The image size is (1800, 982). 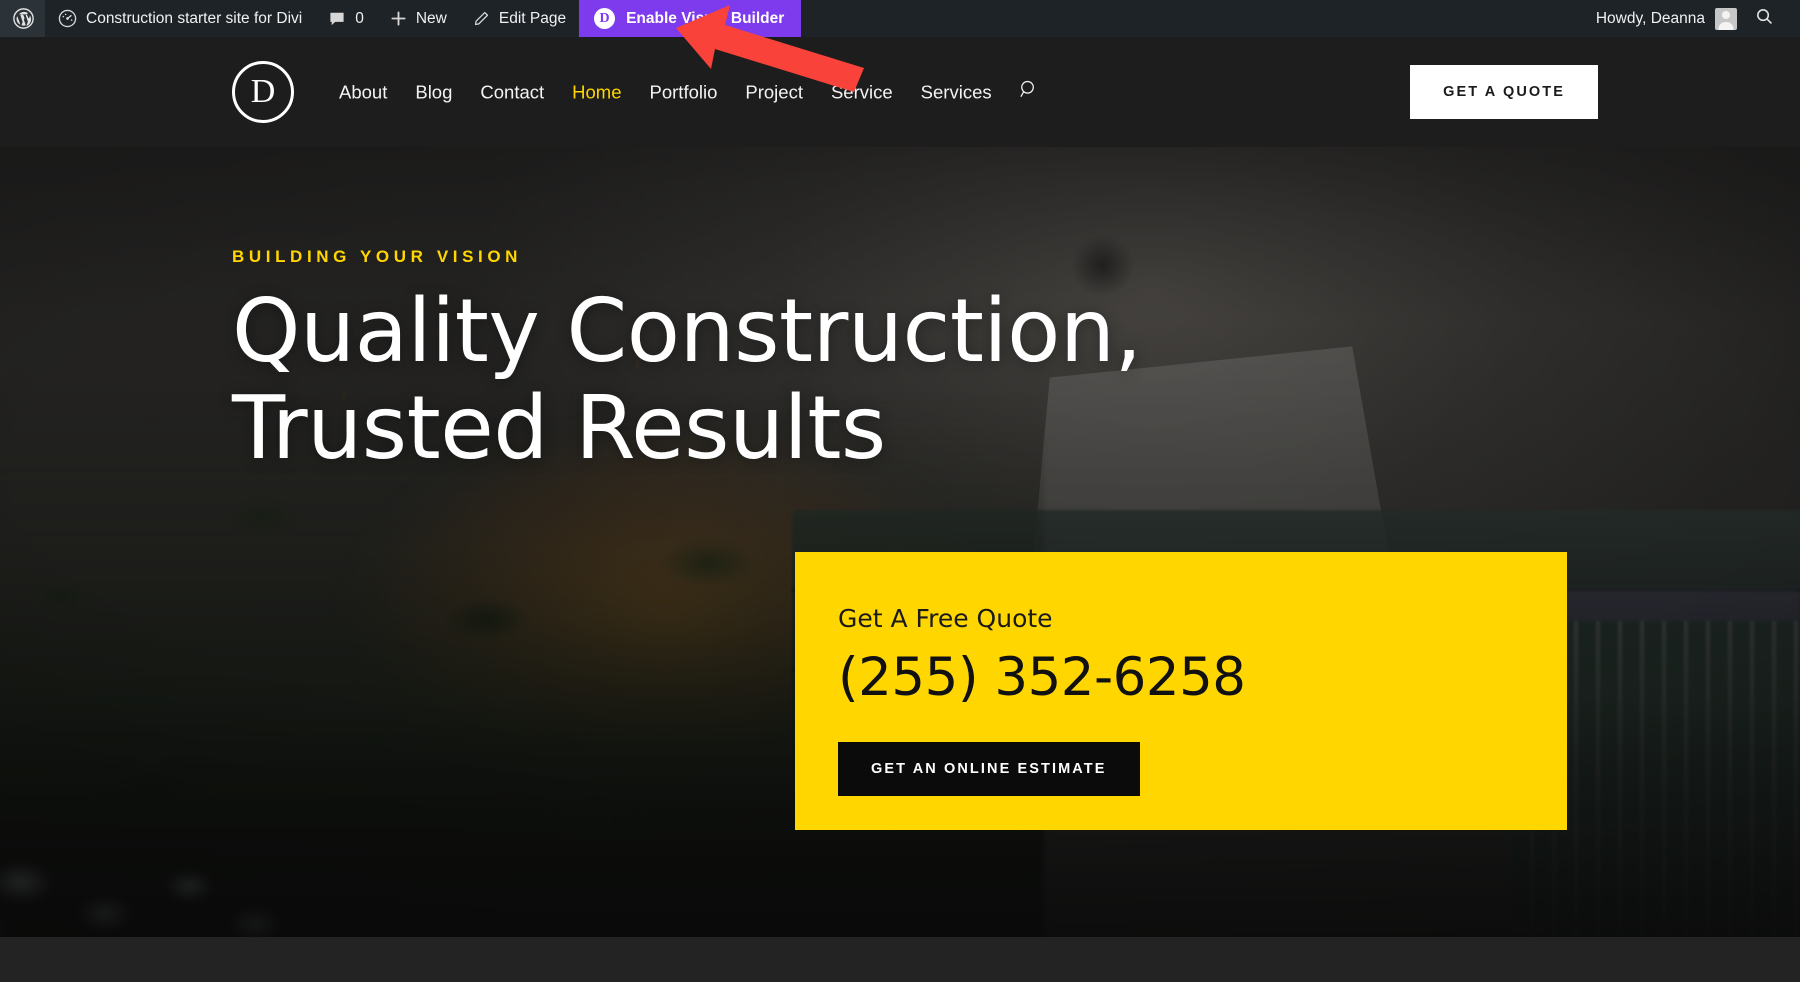 What do you see at coordinates (433, 92) in the screenshot?
I see `nav-item-blog: Blog` at bounding box center [433, 92].